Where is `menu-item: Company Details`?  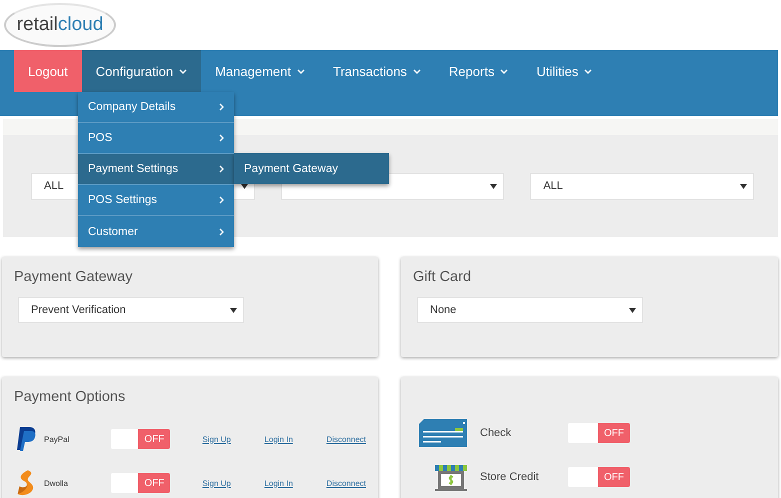 menu-item: Company Details is located at coordinates (156, 107).